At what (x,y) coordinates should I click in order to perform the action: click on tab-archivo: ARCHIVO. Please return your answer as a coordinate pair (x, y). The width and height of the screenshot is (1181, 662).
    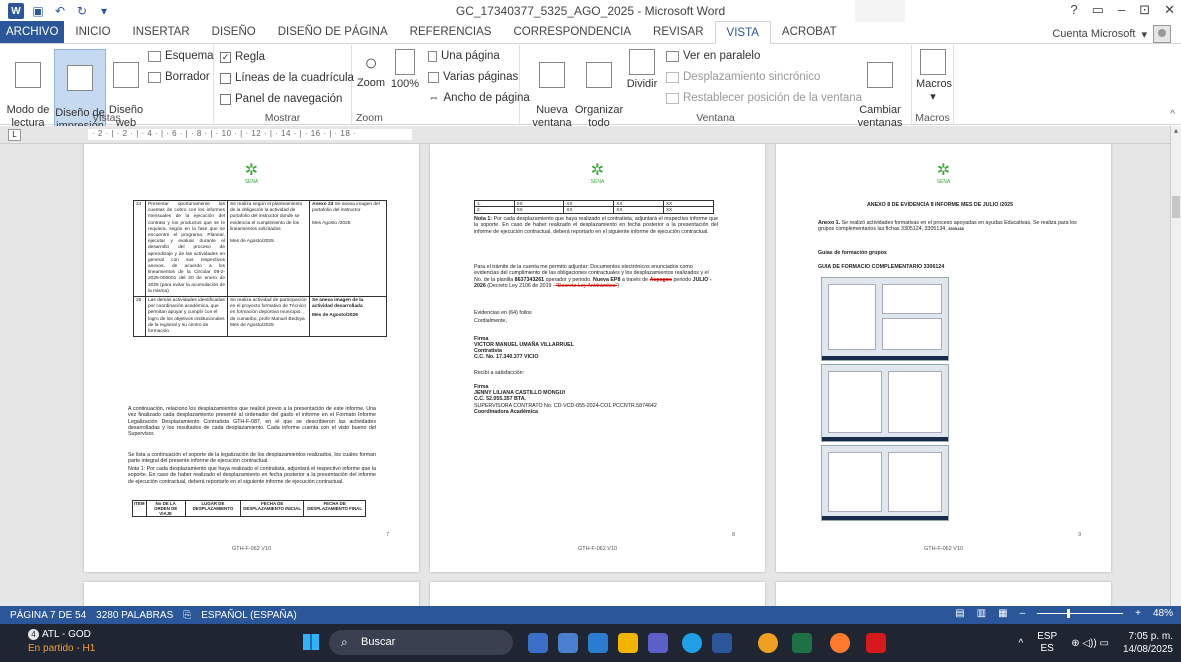
    Looking at the image, I should click on (32, 32).